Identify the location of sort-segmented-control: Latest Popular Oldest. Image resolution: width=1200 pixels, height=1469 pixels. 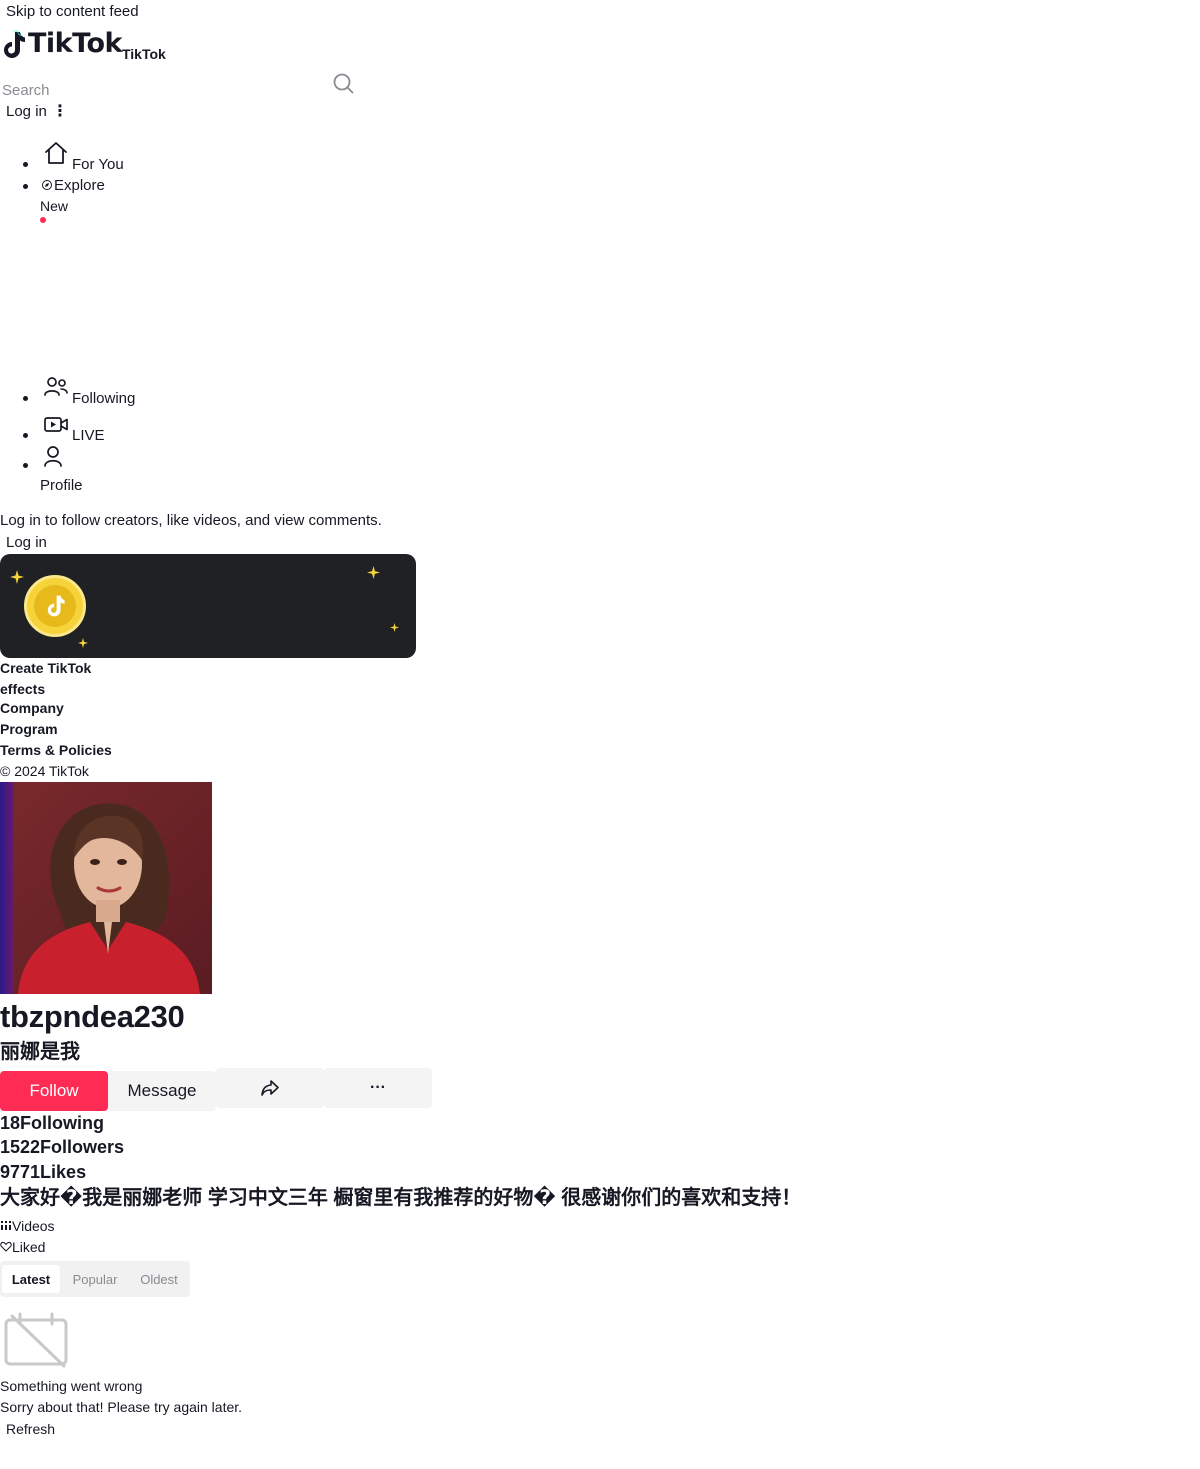
(95, 1279).